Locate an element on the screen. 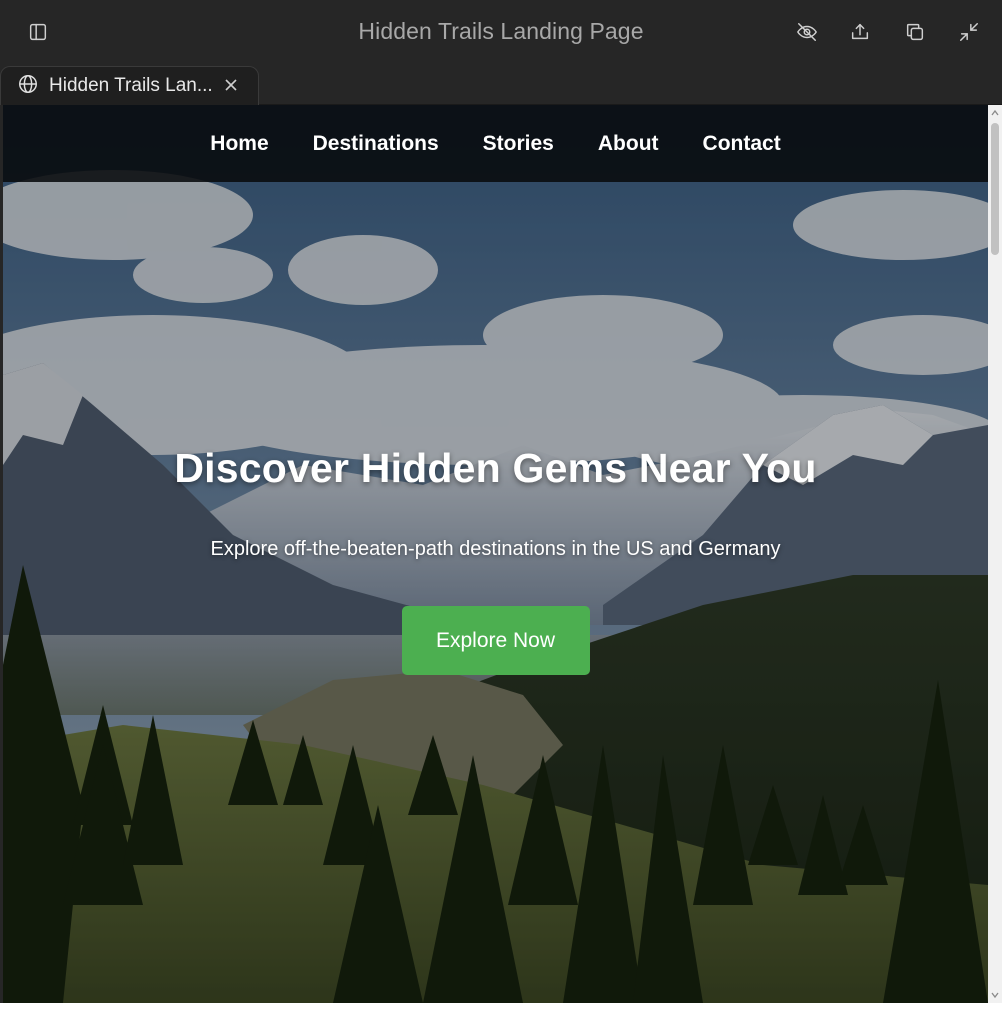  explore-now-button: Explore Now is located at coordinates (495, 640).